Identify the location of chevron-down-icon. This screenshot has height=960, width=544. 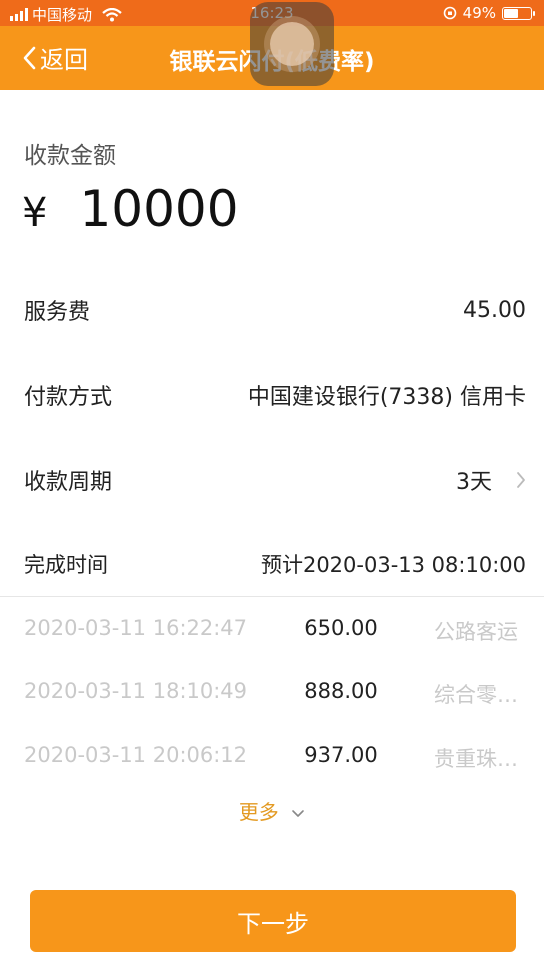
(298, 813).